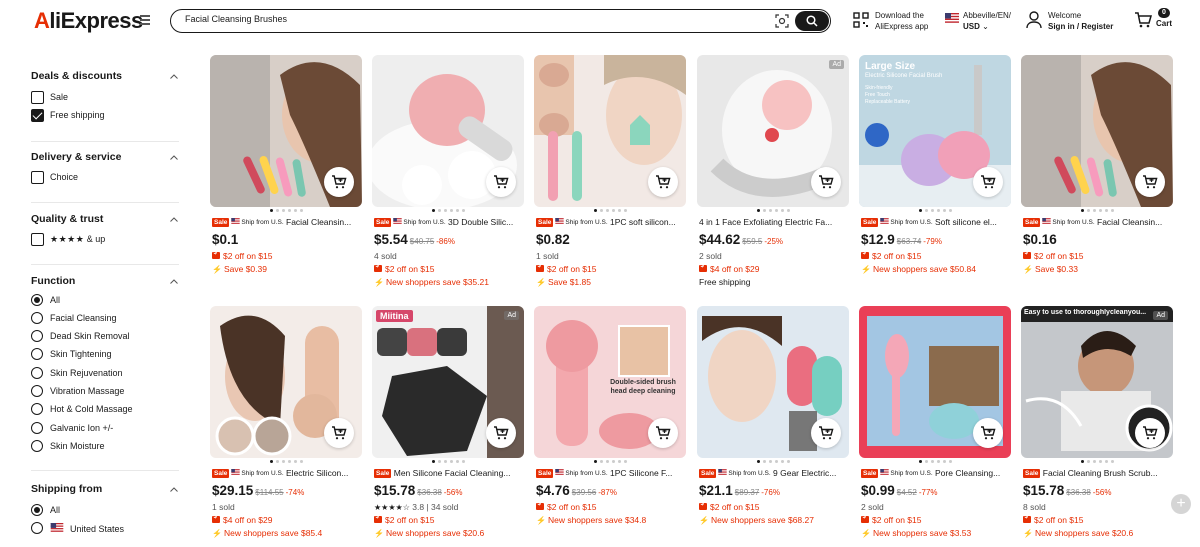 The height and width of the screenshot is (547, 1200). I want to click on coupon-offer: $2 off on $15, so click(891, 255).